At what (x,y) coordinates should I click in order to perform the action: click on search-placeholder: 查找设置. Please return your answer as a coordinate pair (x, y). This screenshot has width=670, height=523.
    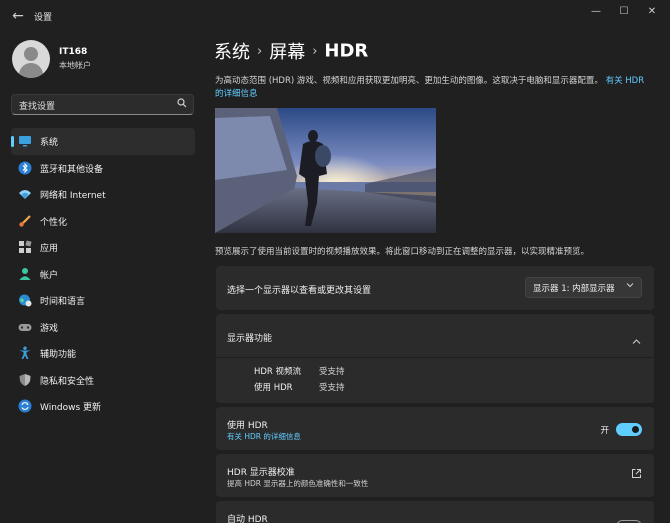
    Looking at the image, I should click on (37, 107).